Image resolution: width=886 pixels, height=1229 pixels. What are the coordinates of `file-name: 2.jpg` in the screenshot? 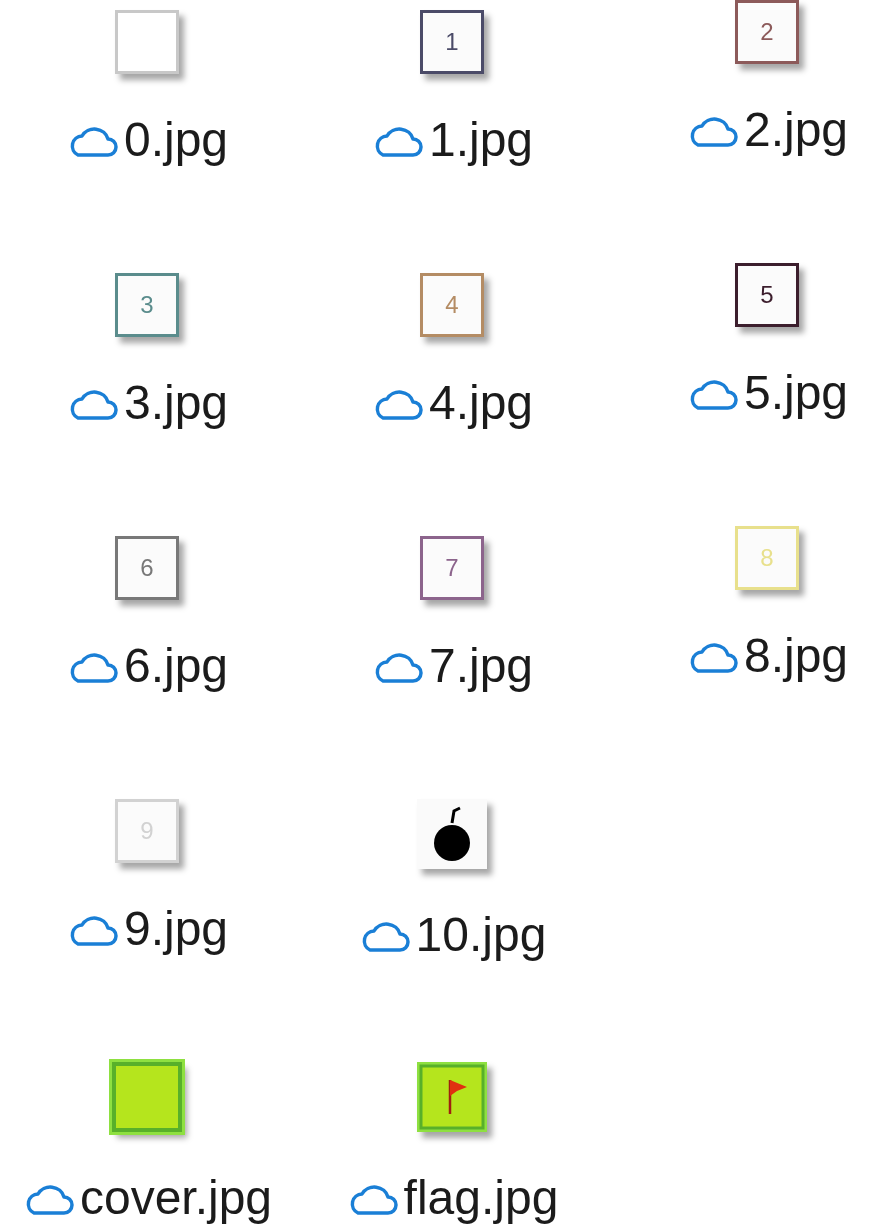 It's located at (796, 130).